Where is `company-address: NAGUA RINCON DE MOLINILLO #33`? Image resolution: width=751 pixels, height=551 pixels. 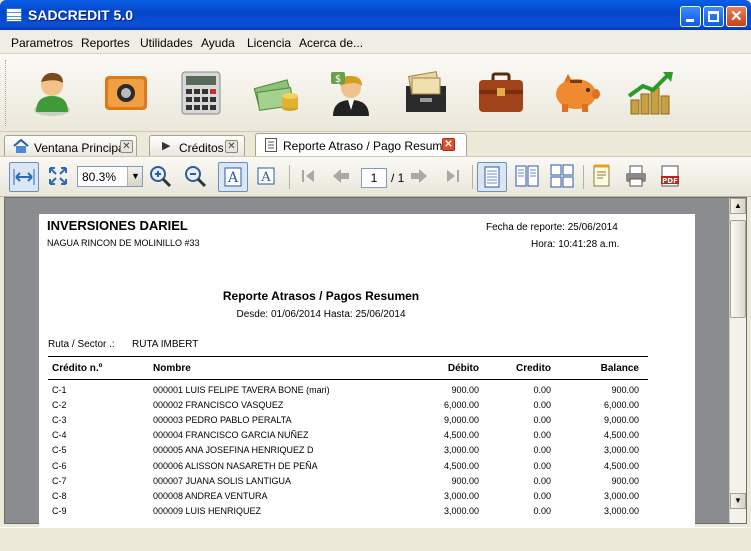 company-address: NAGUA RINCON DE MOLINILLO #33 is located at coordinates (123, 243).